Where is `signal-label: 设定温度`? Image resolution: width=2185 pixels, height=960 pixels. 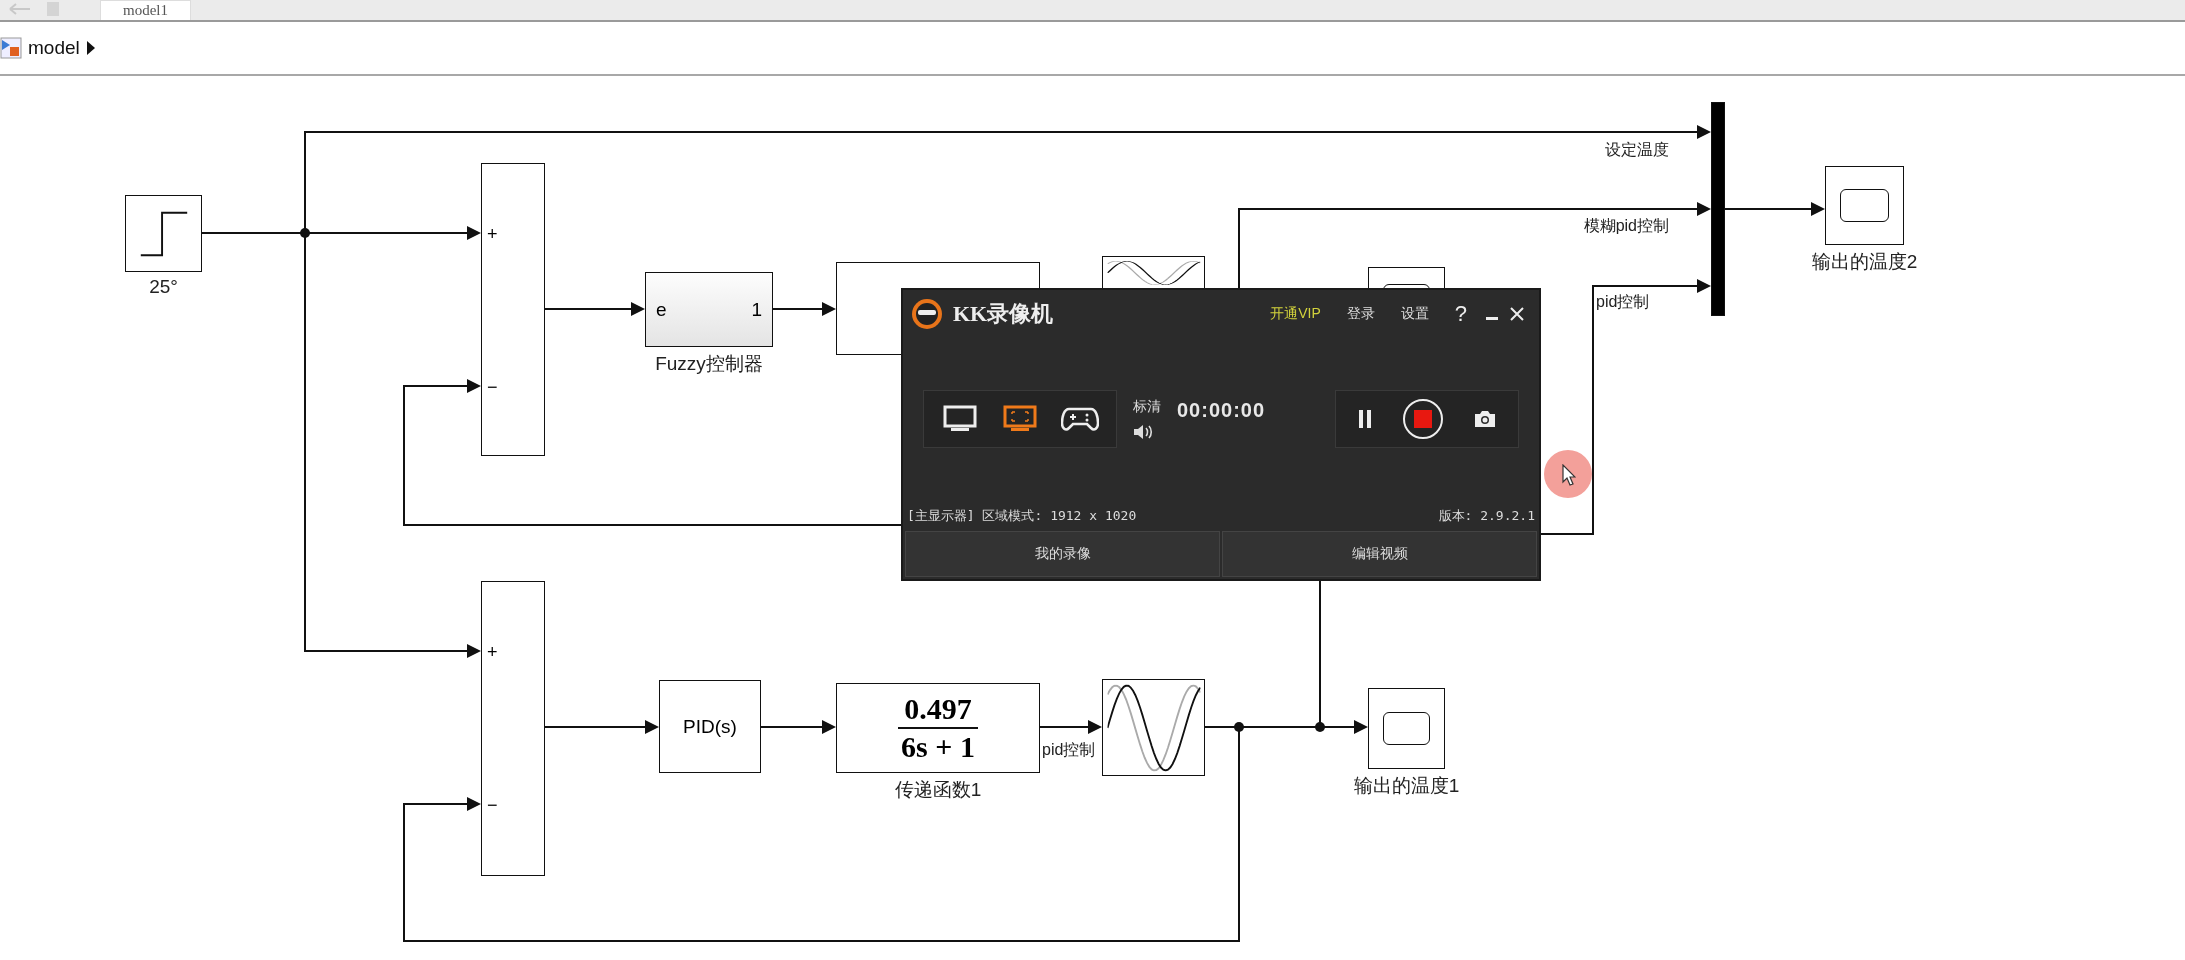
signal-label: 设定温度 is located at coordinates (1637, 150).